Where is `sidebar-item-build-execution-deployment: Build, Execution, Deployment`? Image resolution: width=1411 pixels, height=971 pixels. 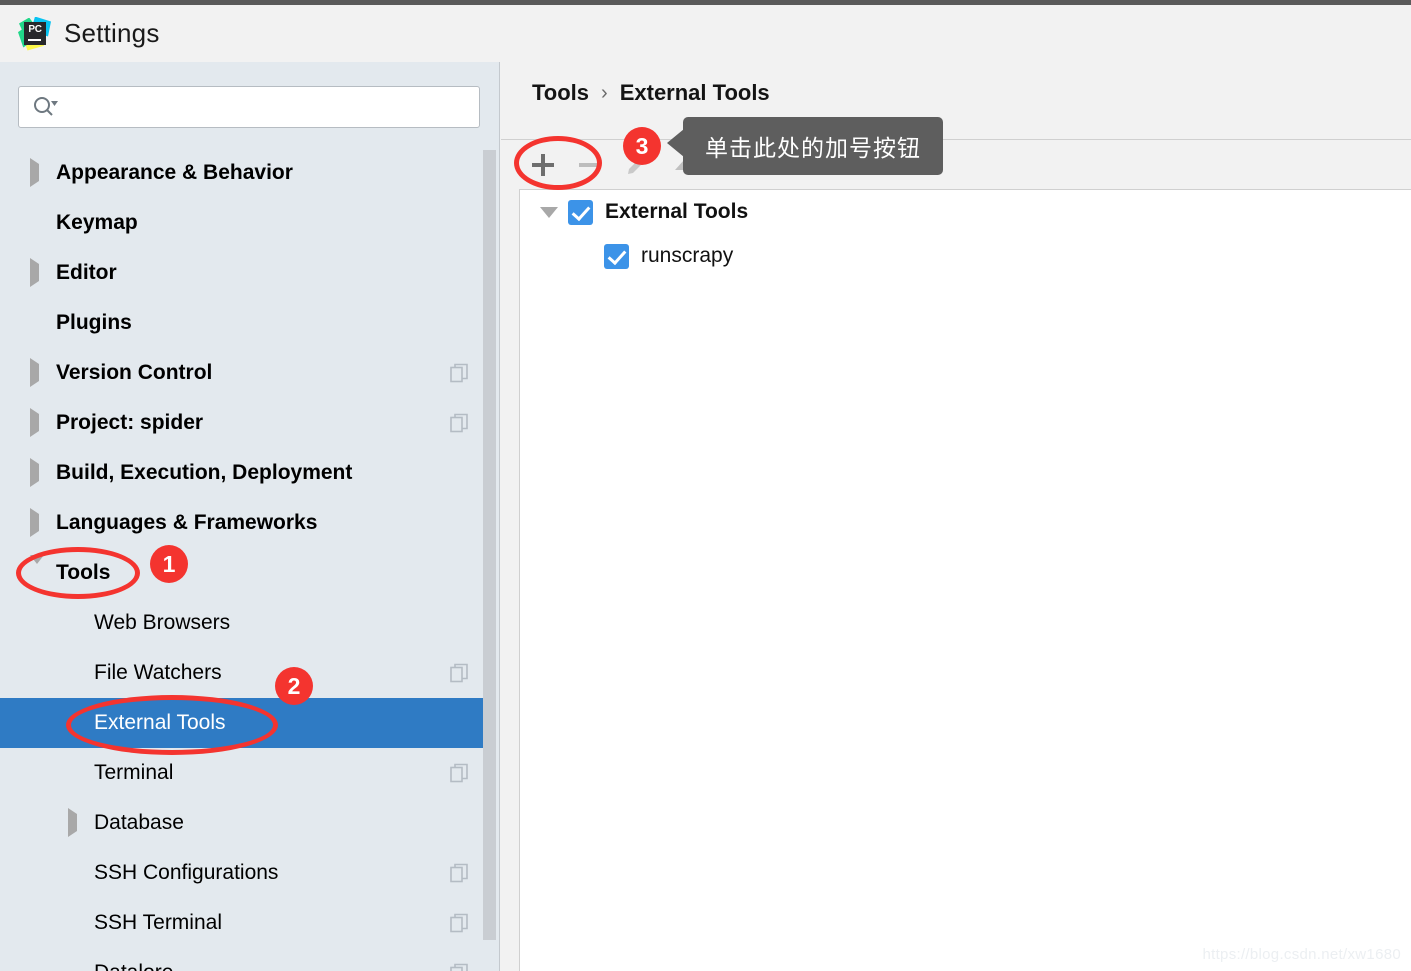 sidebar-item-build-execution-deployment: Build, Execution, Deployment is located at coordinates (249, 473).